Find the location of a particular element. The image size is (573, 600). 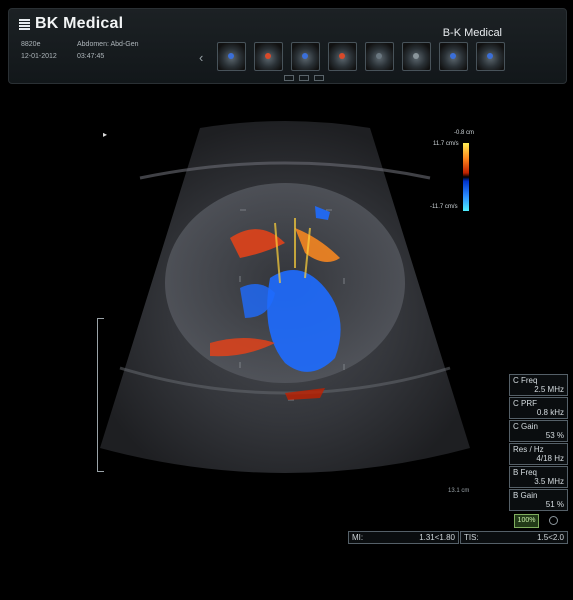

param-c-prf: C PRF 0.8 kHz is located at coordinates (538, 408).